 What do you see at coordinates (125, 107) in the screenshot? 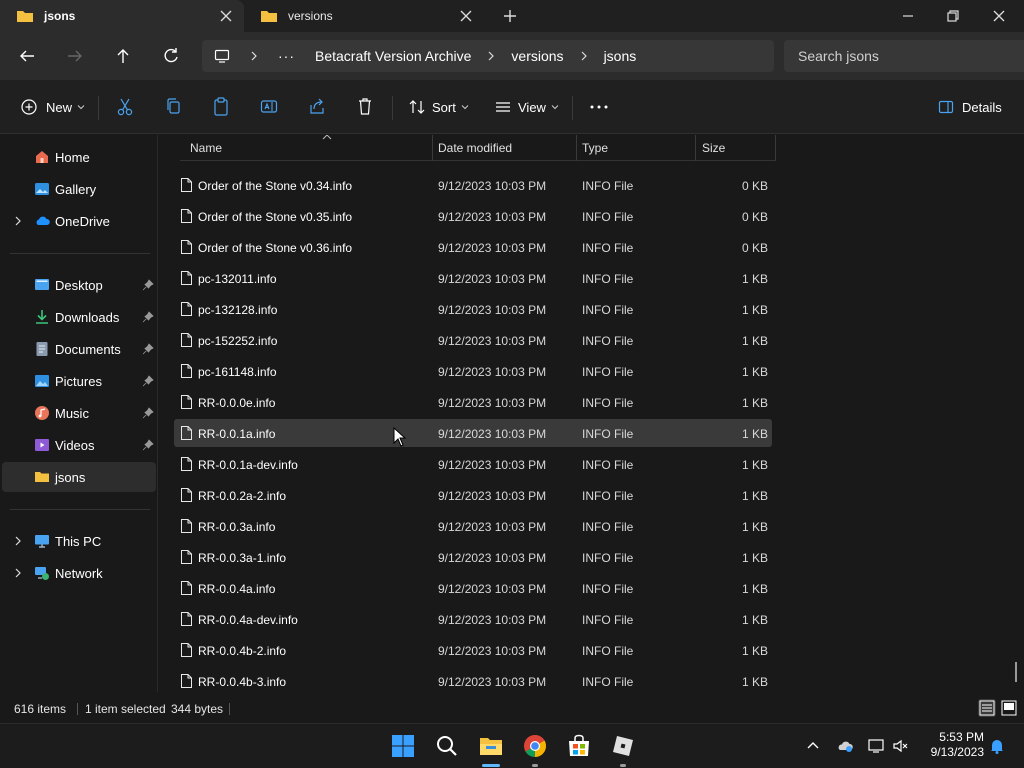
I see `cut-icon` at bounding box center [125, 107].